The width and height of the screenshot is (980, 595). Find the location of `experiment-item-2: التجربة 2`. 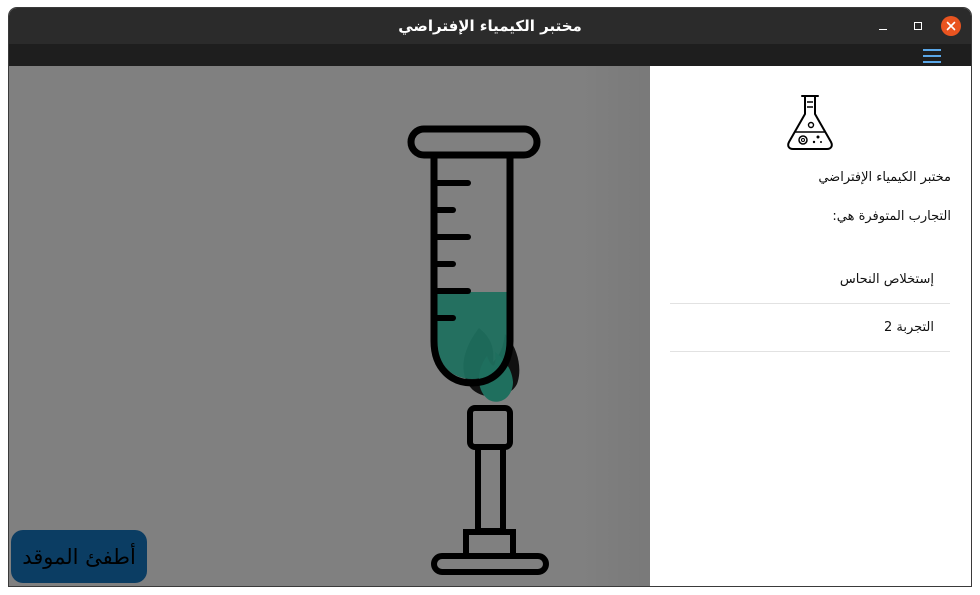

experiment-item-2: التجربة 2 is located at coordinates (810, 328).